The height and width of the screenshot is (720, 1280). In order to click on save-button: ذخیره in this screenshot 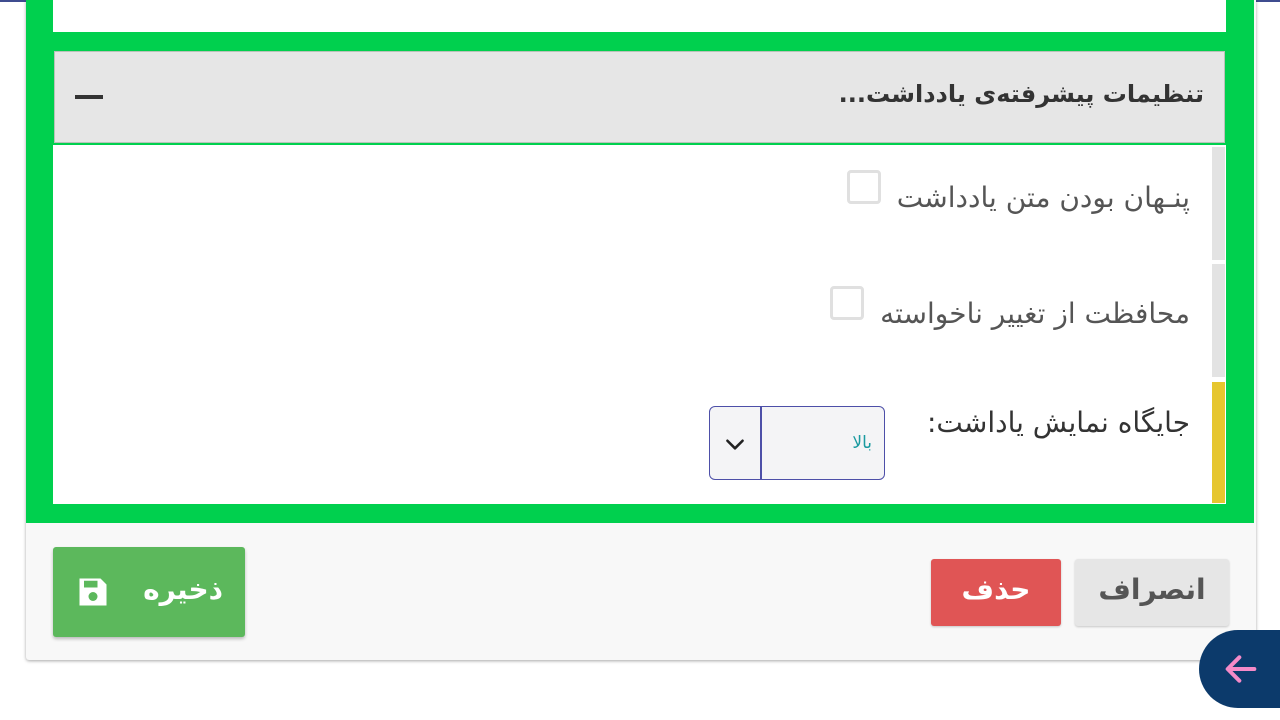, I will do `click(149, 592)`.